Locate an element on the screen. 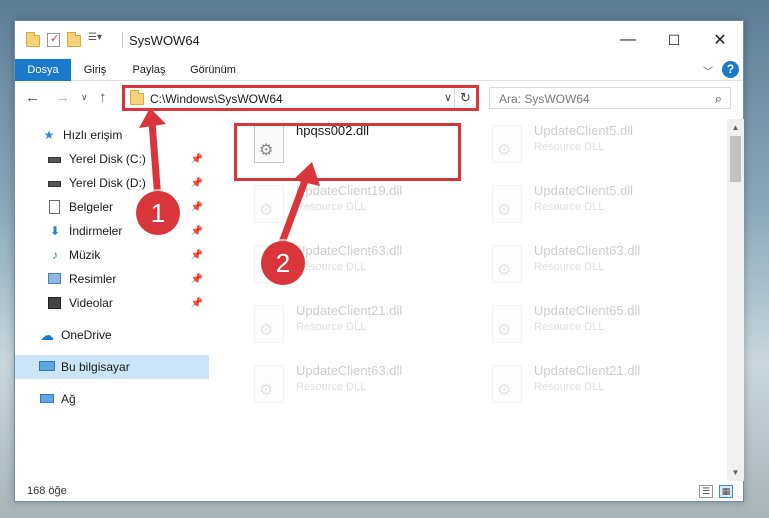 Image resolution: width=769 pixels, height=518 pixels. annotation-arrows is located at coordinates (229, 180).